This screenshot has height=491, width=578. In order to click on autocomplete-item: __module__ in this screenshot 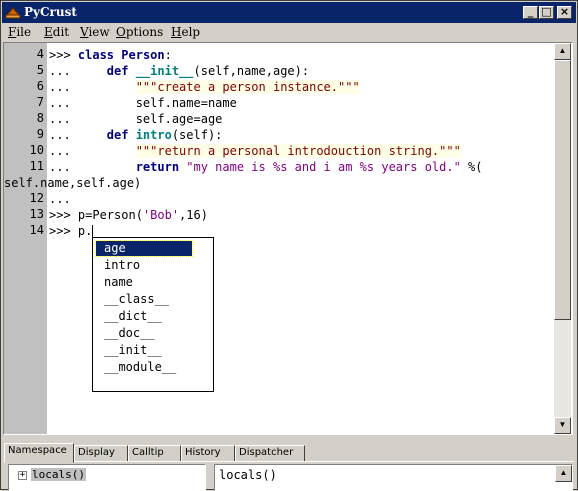, I will do `click(144, 367)`.